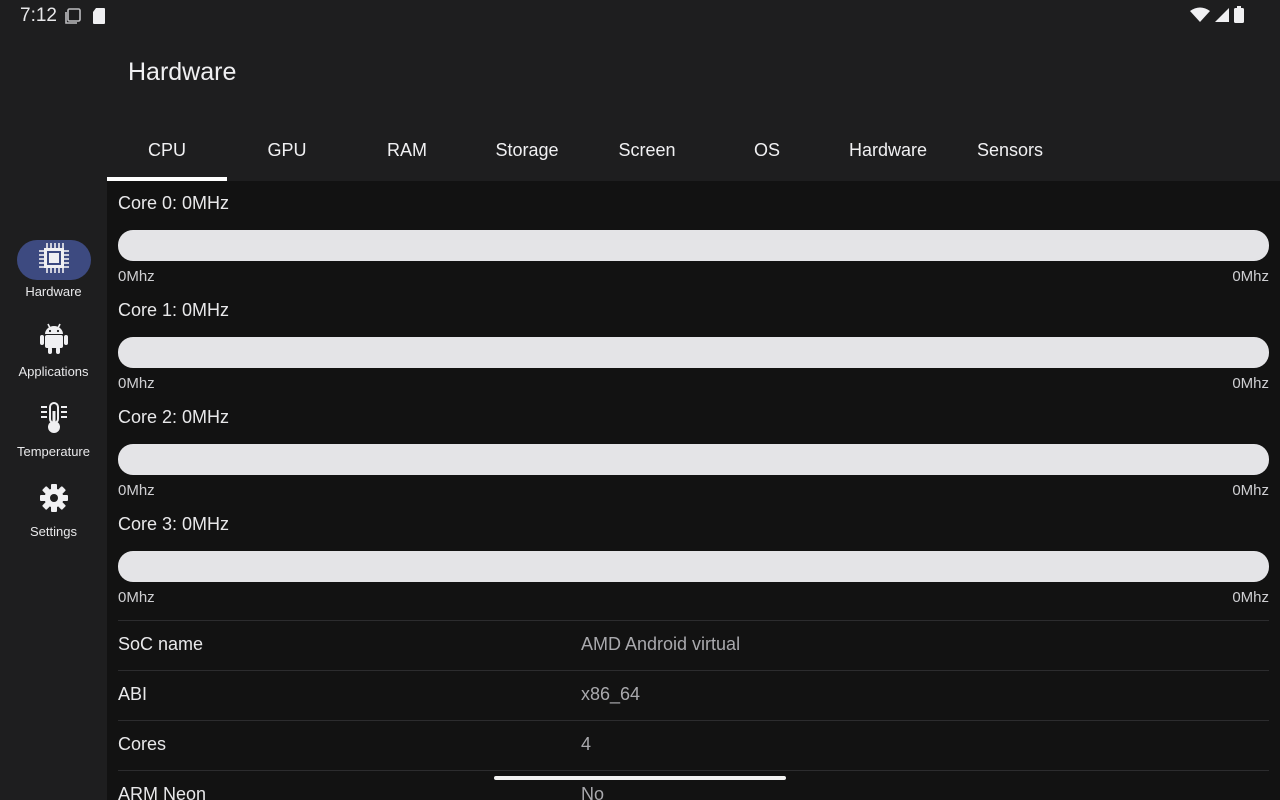 The width and height of the screenshot is (1280, 800). Describe the element at coordinates (99, 18) in the screenshot. I see `sd-card-icon` at that location.